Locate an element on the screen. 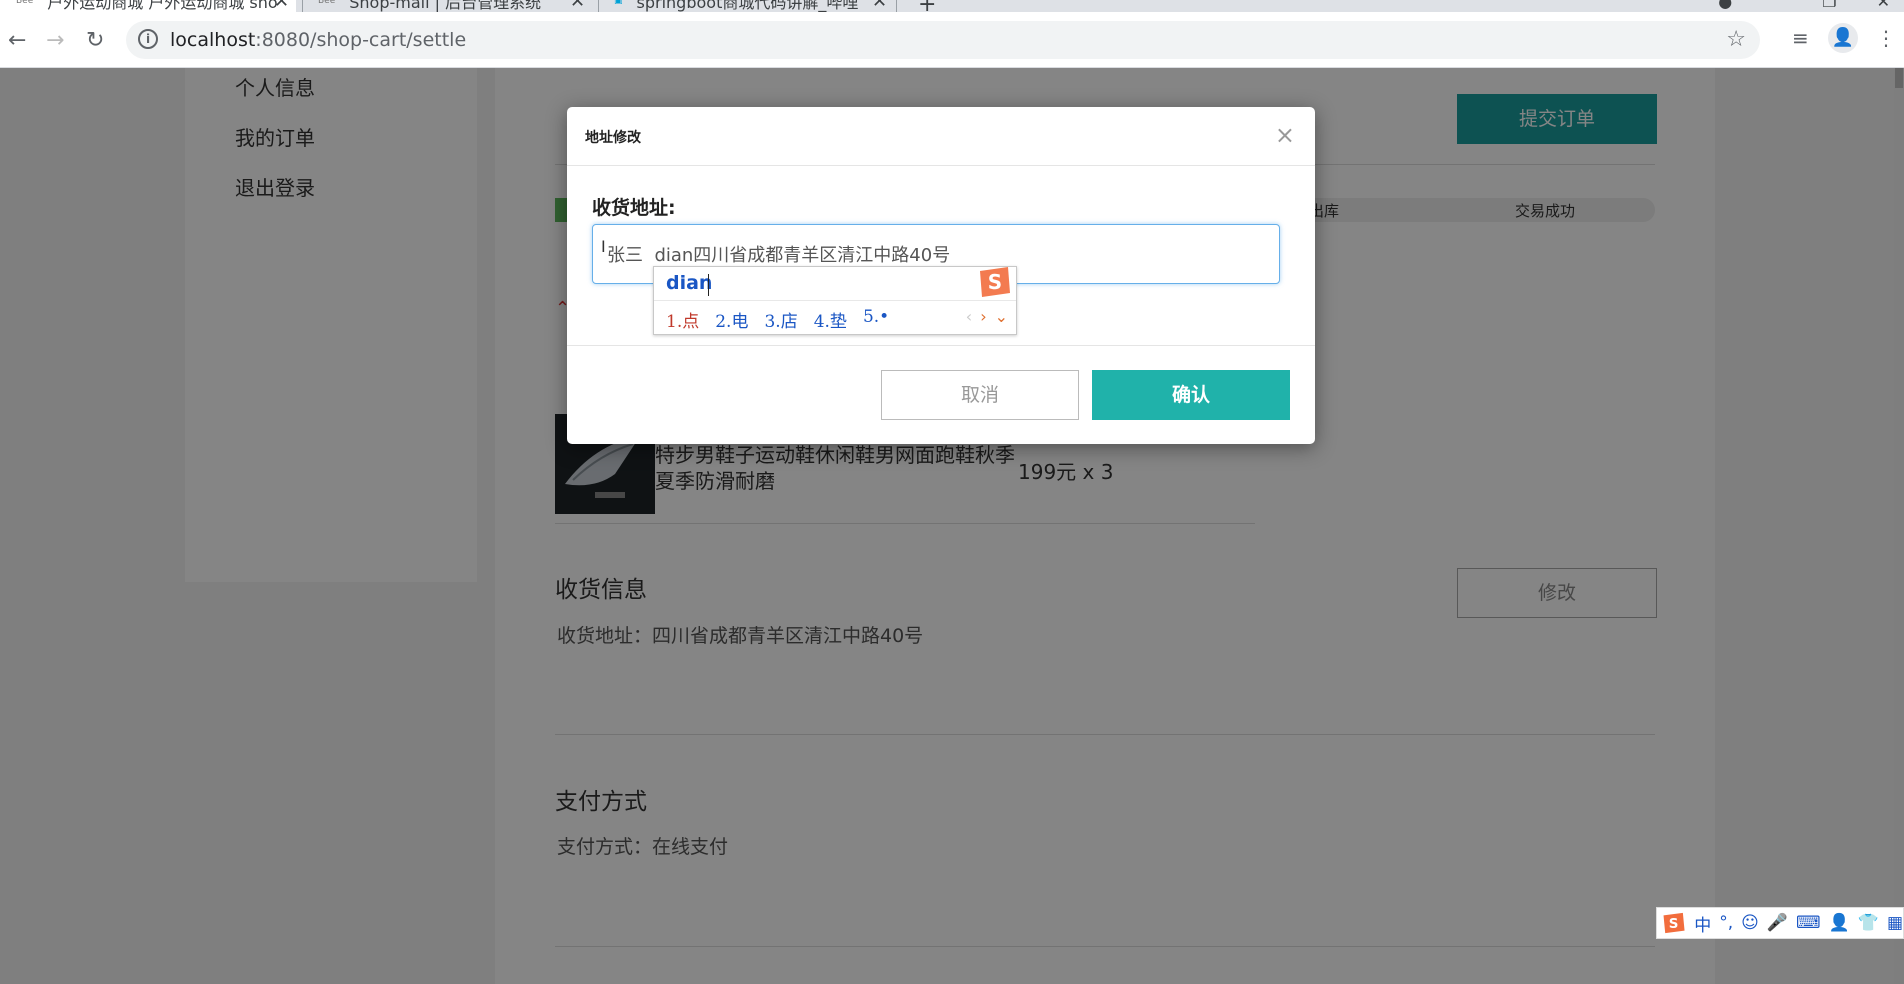  ime-candidates: 1.点 2.电 3.店 4.垫 5.• is located at coordinates (777, 319).